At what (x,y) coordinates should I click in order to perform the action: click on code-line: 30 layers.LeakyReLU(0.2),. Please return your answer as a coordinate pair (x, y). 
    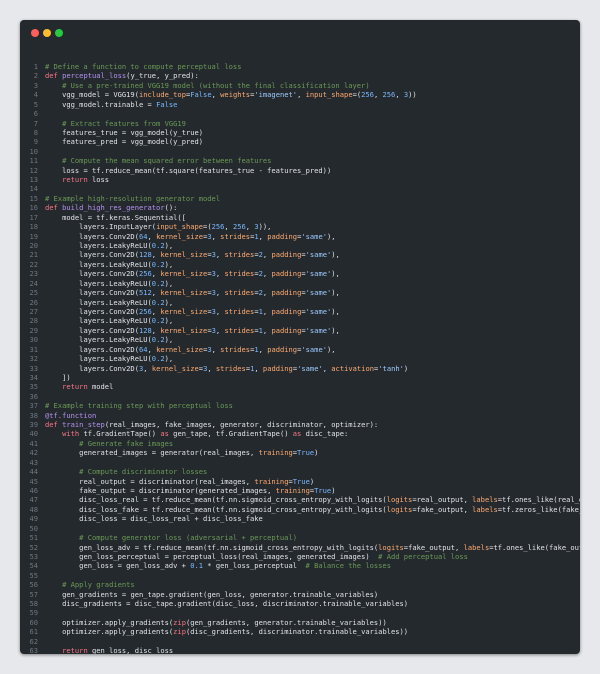
    Looking at the image, I should click on (300, 339).